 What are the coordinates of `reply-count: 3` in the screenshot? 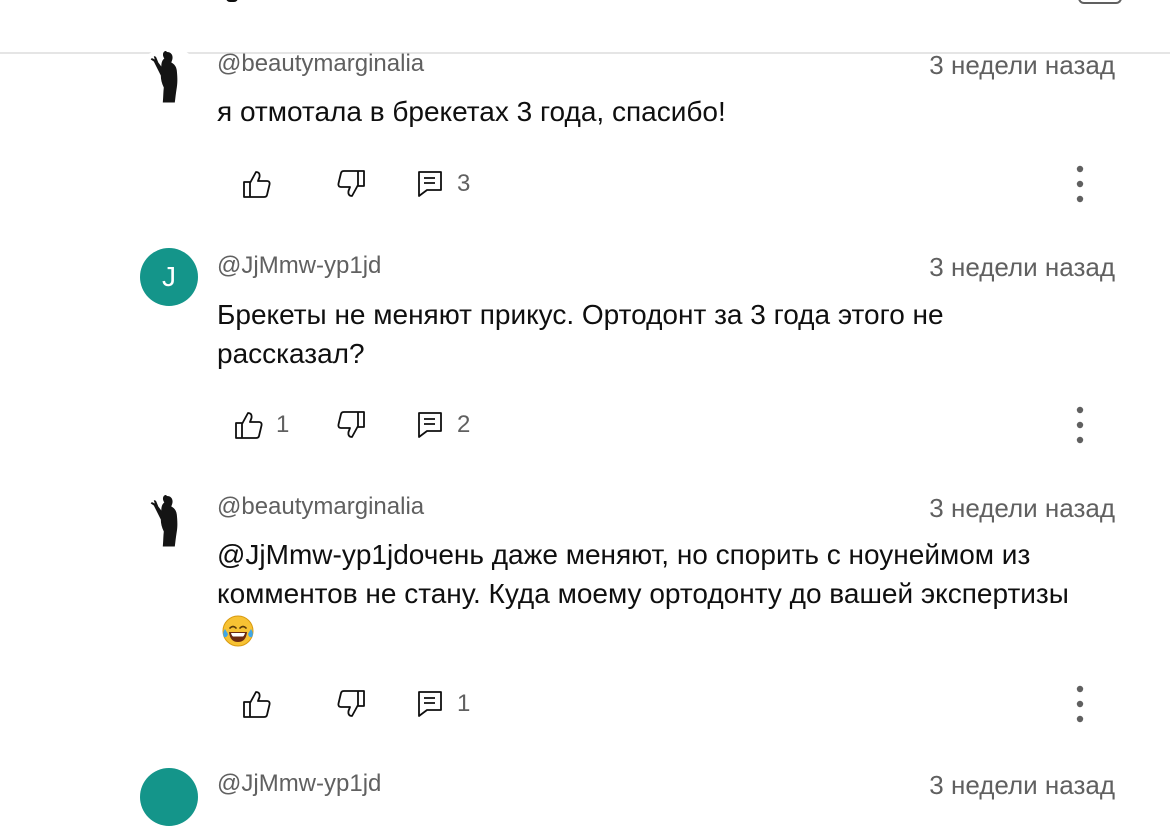 It's located at (464, 183).